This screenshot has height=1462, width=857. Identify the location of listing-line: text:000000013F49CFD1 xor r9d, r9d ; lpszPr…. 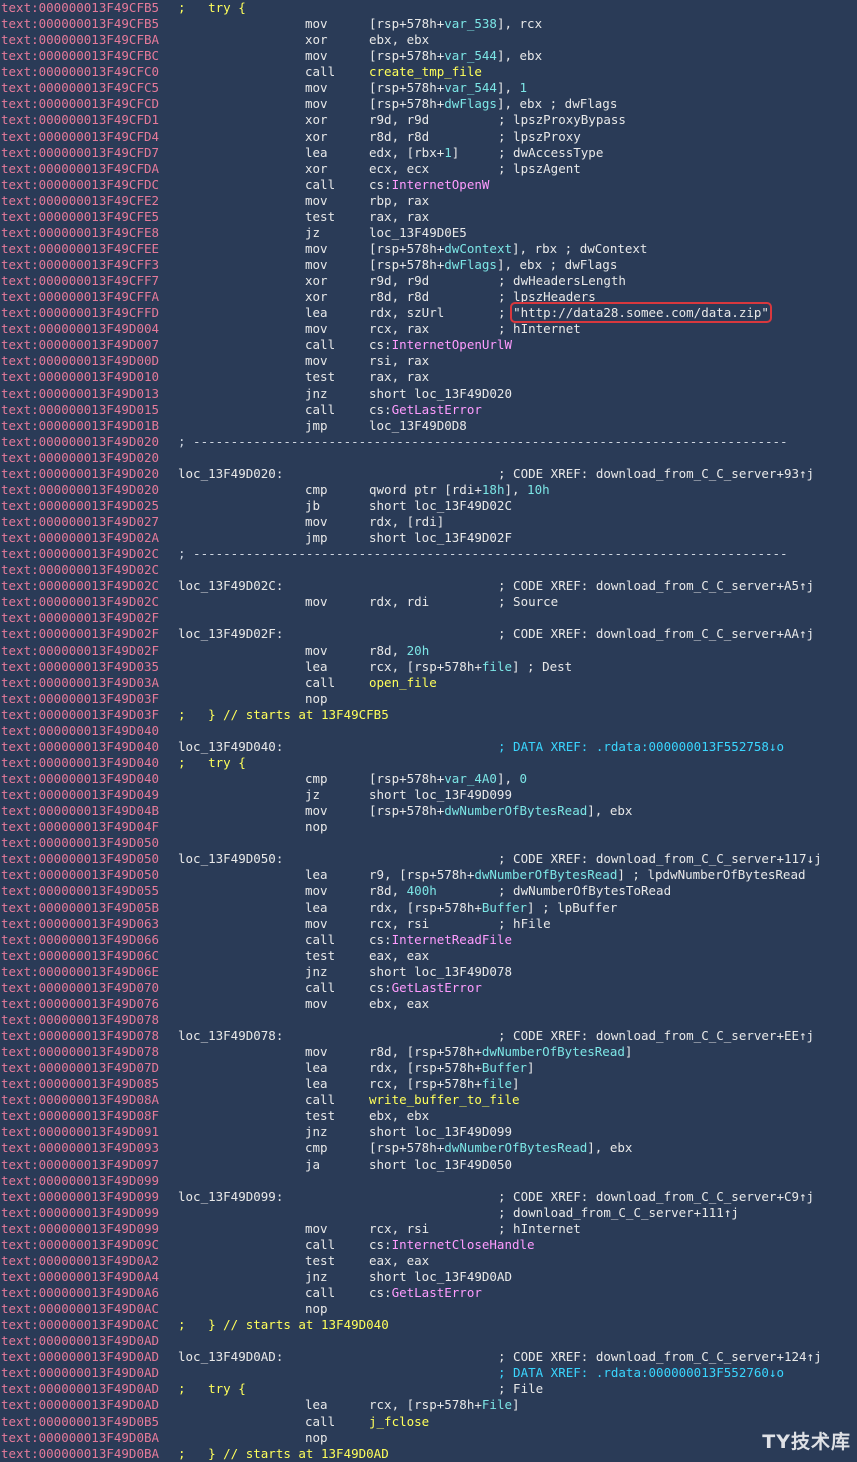
(428, 120).